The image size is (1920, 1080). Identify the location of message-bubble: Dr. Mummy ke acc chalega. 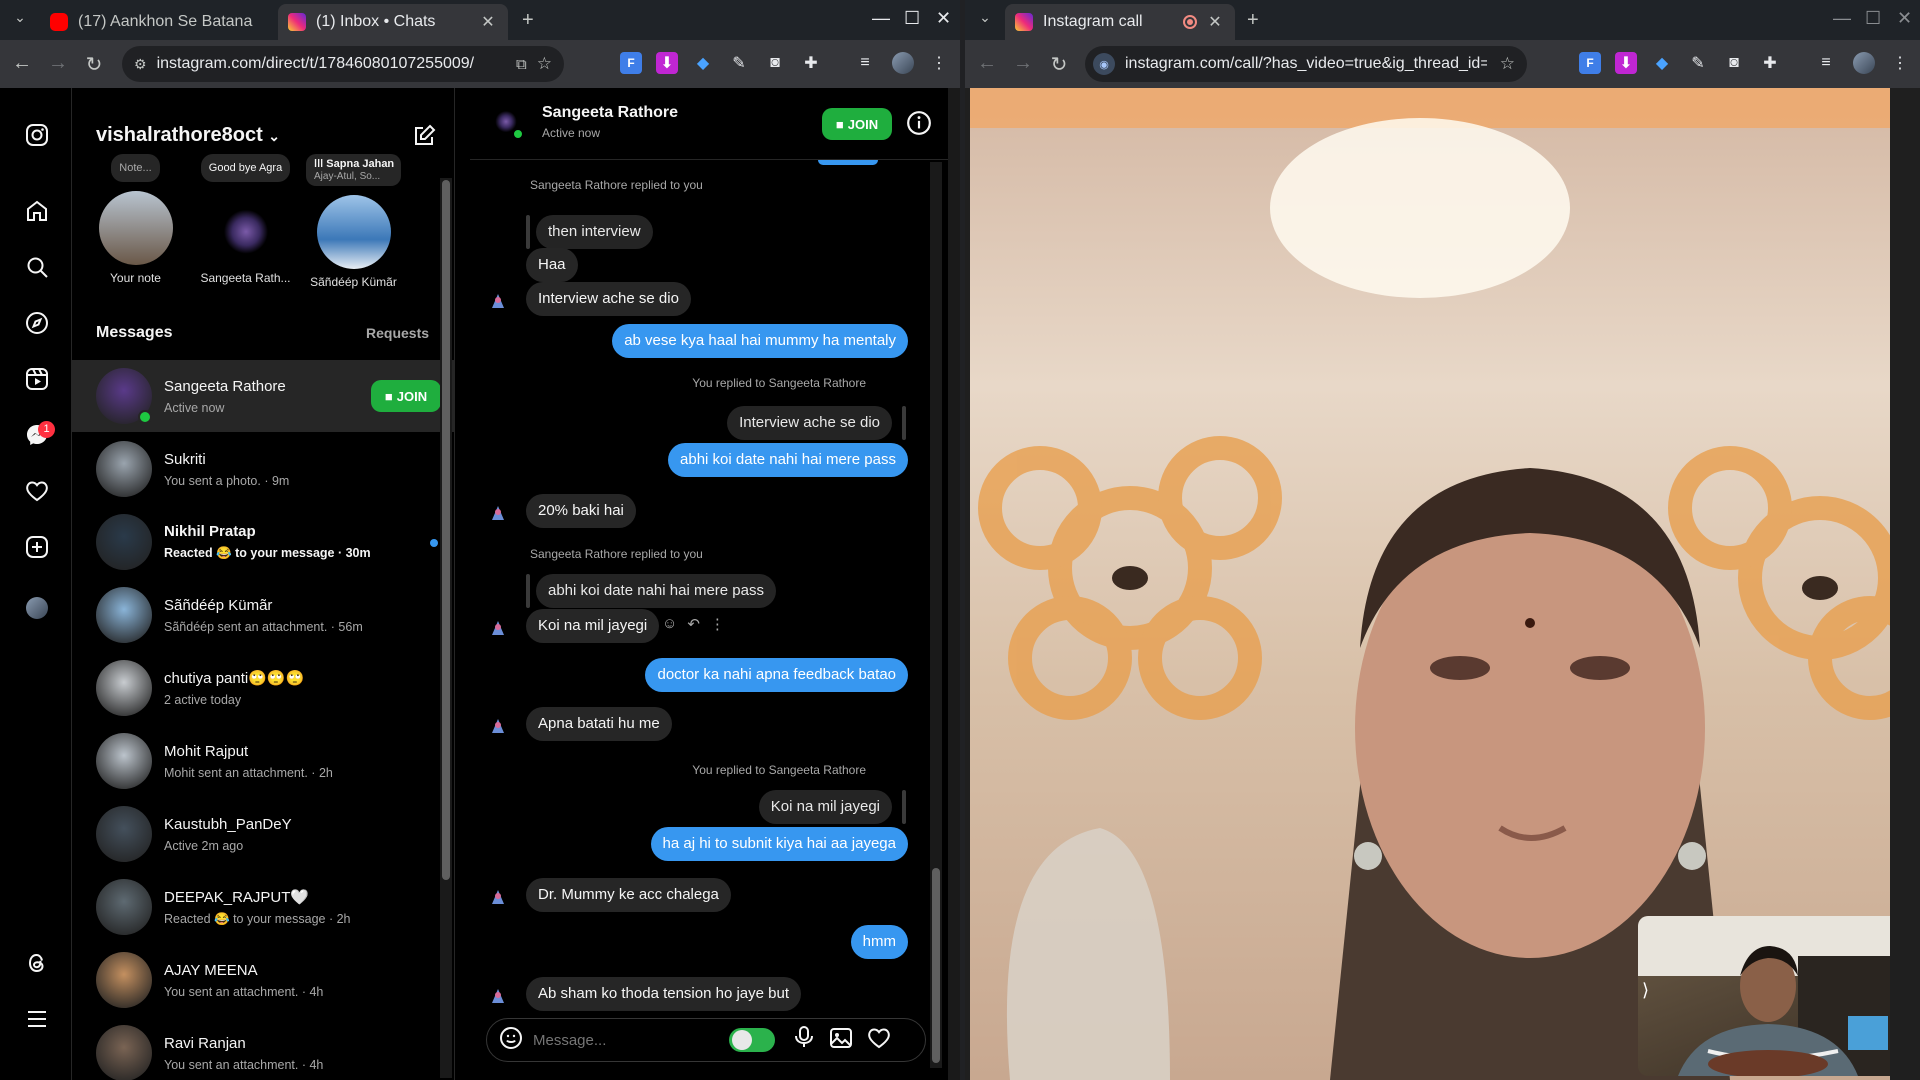
(628, 895).